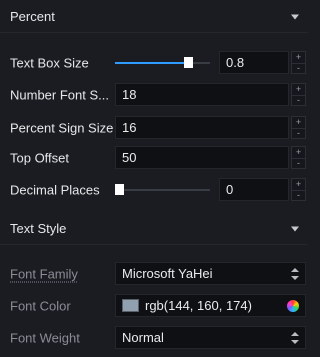  I want to click on percent-sign-size-label: Percent Sign Size, so click(62, 127).